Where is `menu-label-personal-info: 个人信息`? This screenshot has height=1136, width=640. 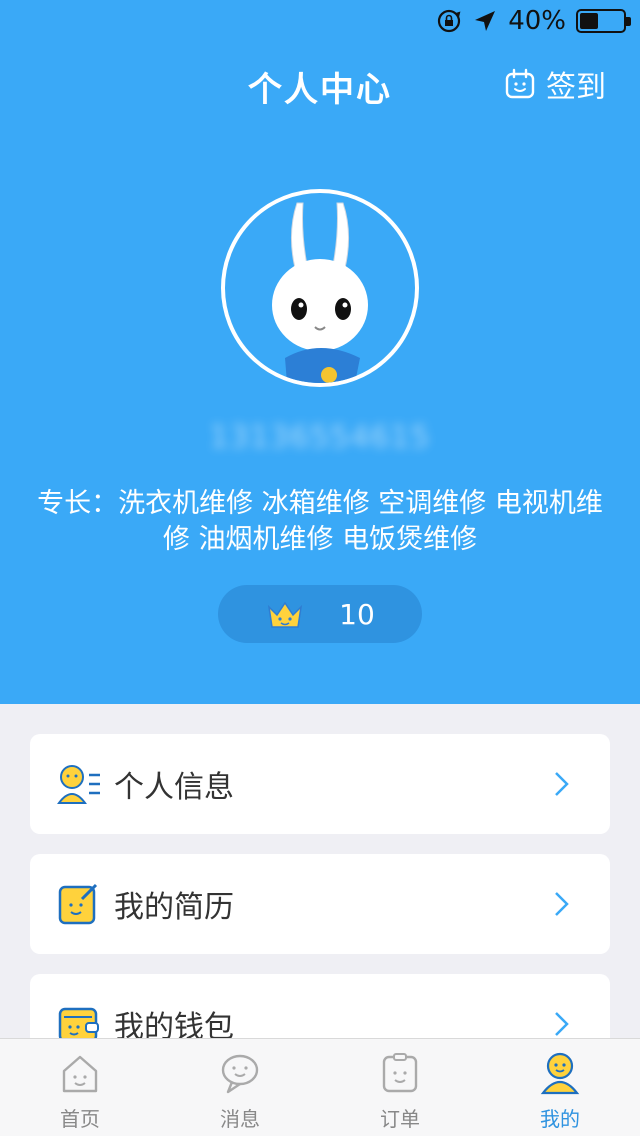 menu-label-personal-info: 个人信息 is located at coordinates (174, 787).